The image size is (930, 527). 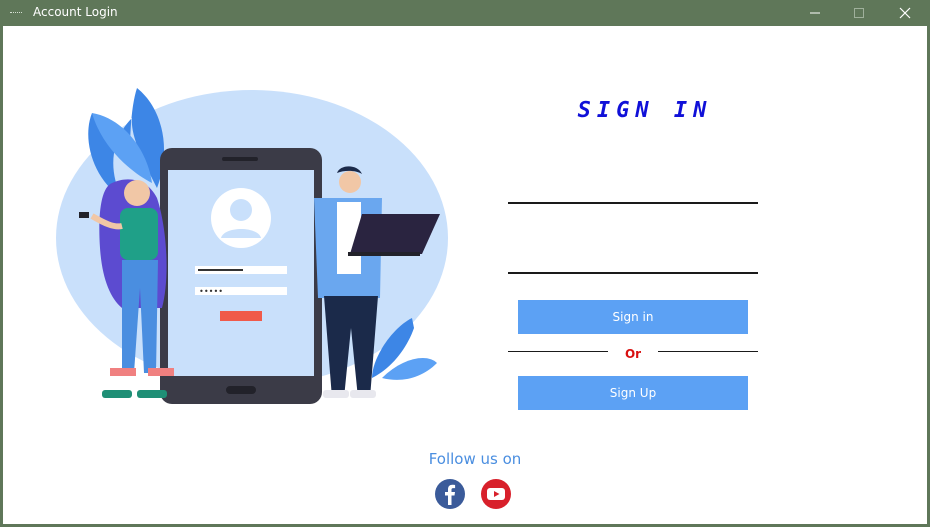 I want to click on facebook-icon, so click(x=450, y=494).